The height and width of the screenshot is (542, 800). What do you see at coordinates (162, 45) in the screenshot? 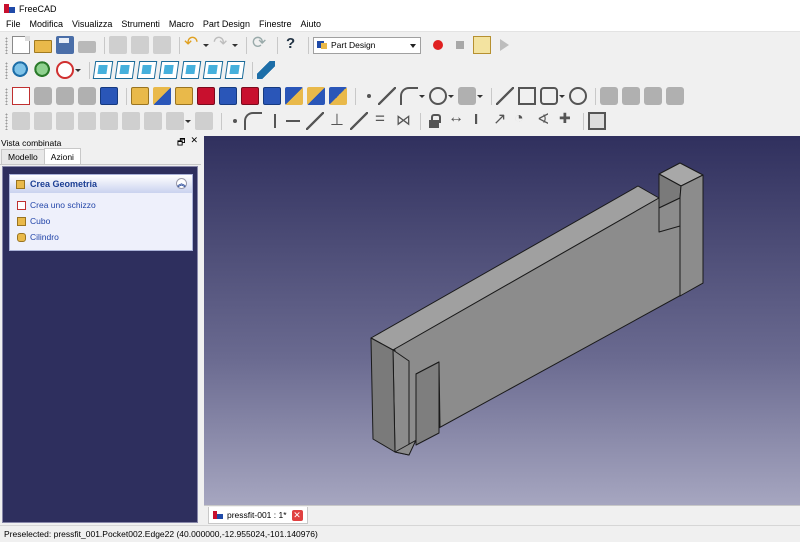
I see `paste-icon` at bounding box center [162, 45].